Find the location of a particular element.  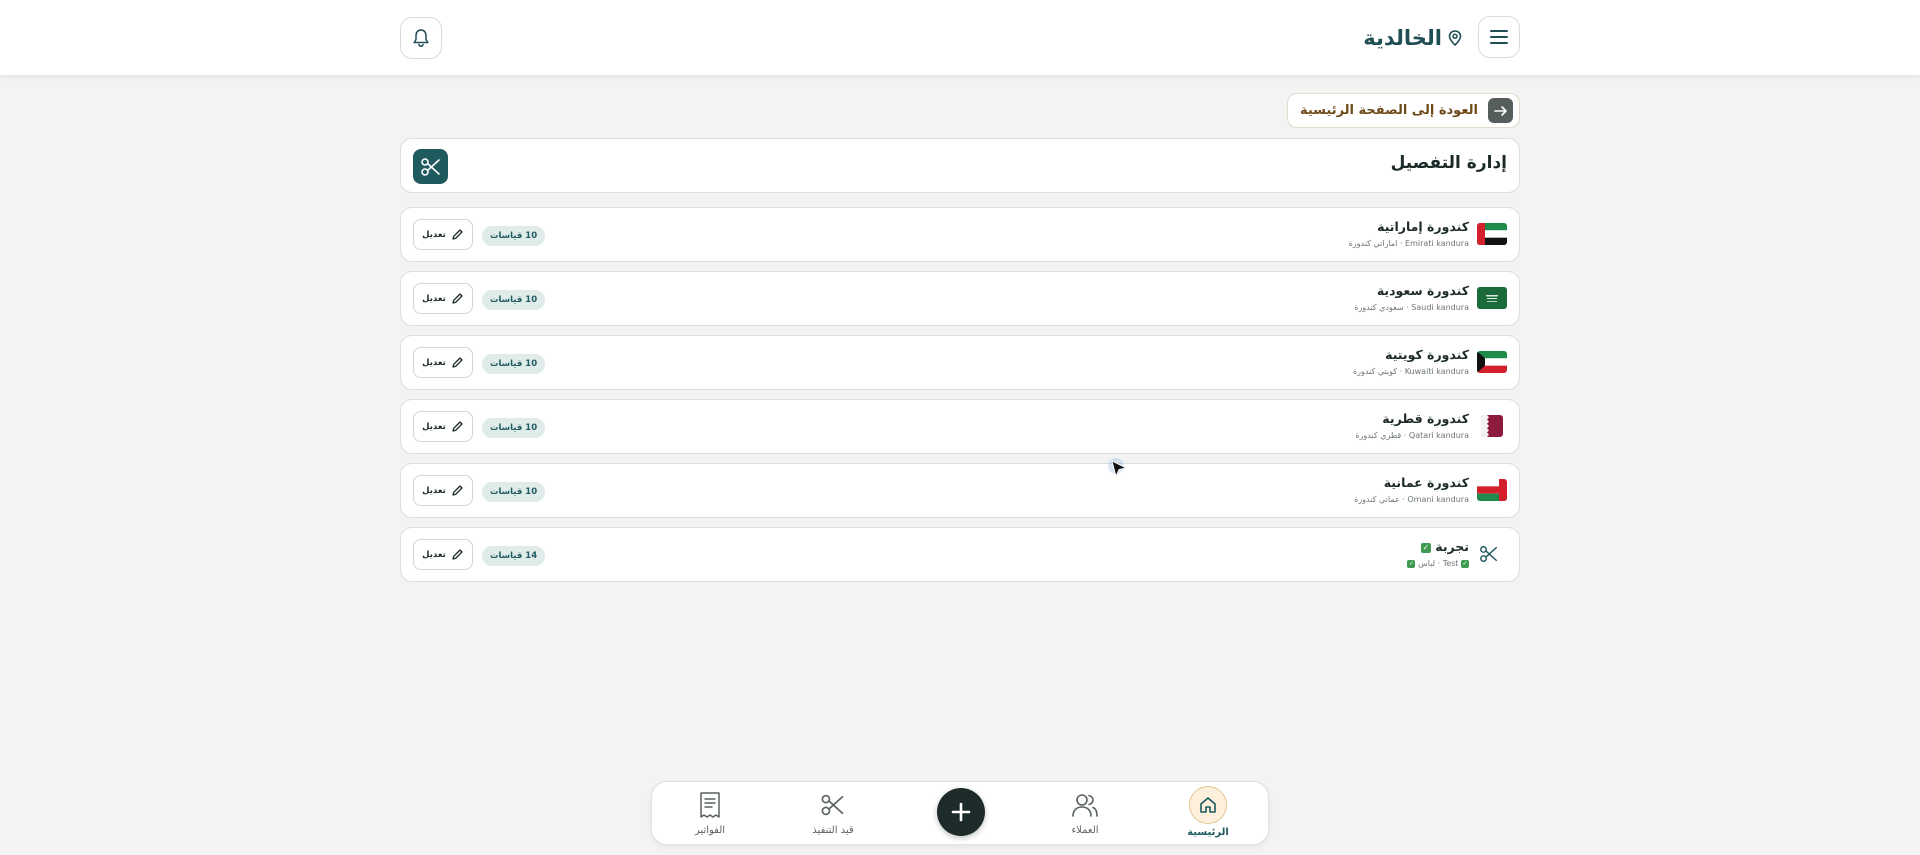

item-subtitle: ✓ Test · لباس ✓ is located at coordinates (1438, 563).